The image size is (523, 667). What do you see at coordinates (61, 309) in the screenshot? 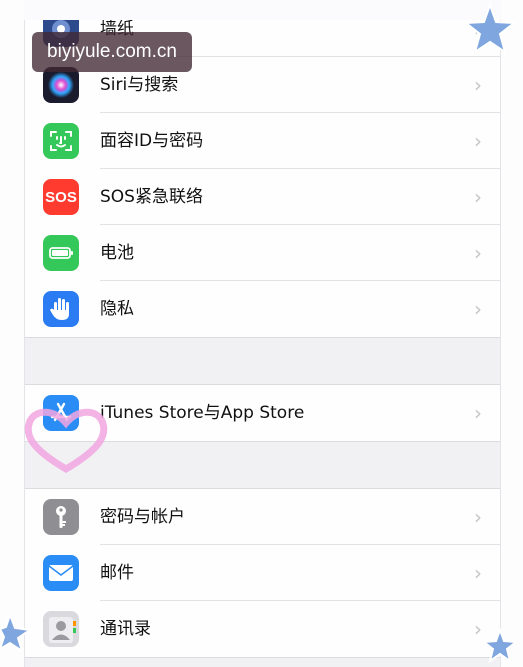
I see `privacy-hand-icon` at bounding box center [61, 309].